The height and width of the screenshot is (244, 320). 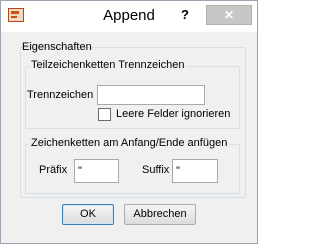 What do you see at coordinates (108, 65) in the screenshot?
I see `separator-group-label: Teilzeichenketten Trennzeichen` at bounding box center [108, 65].